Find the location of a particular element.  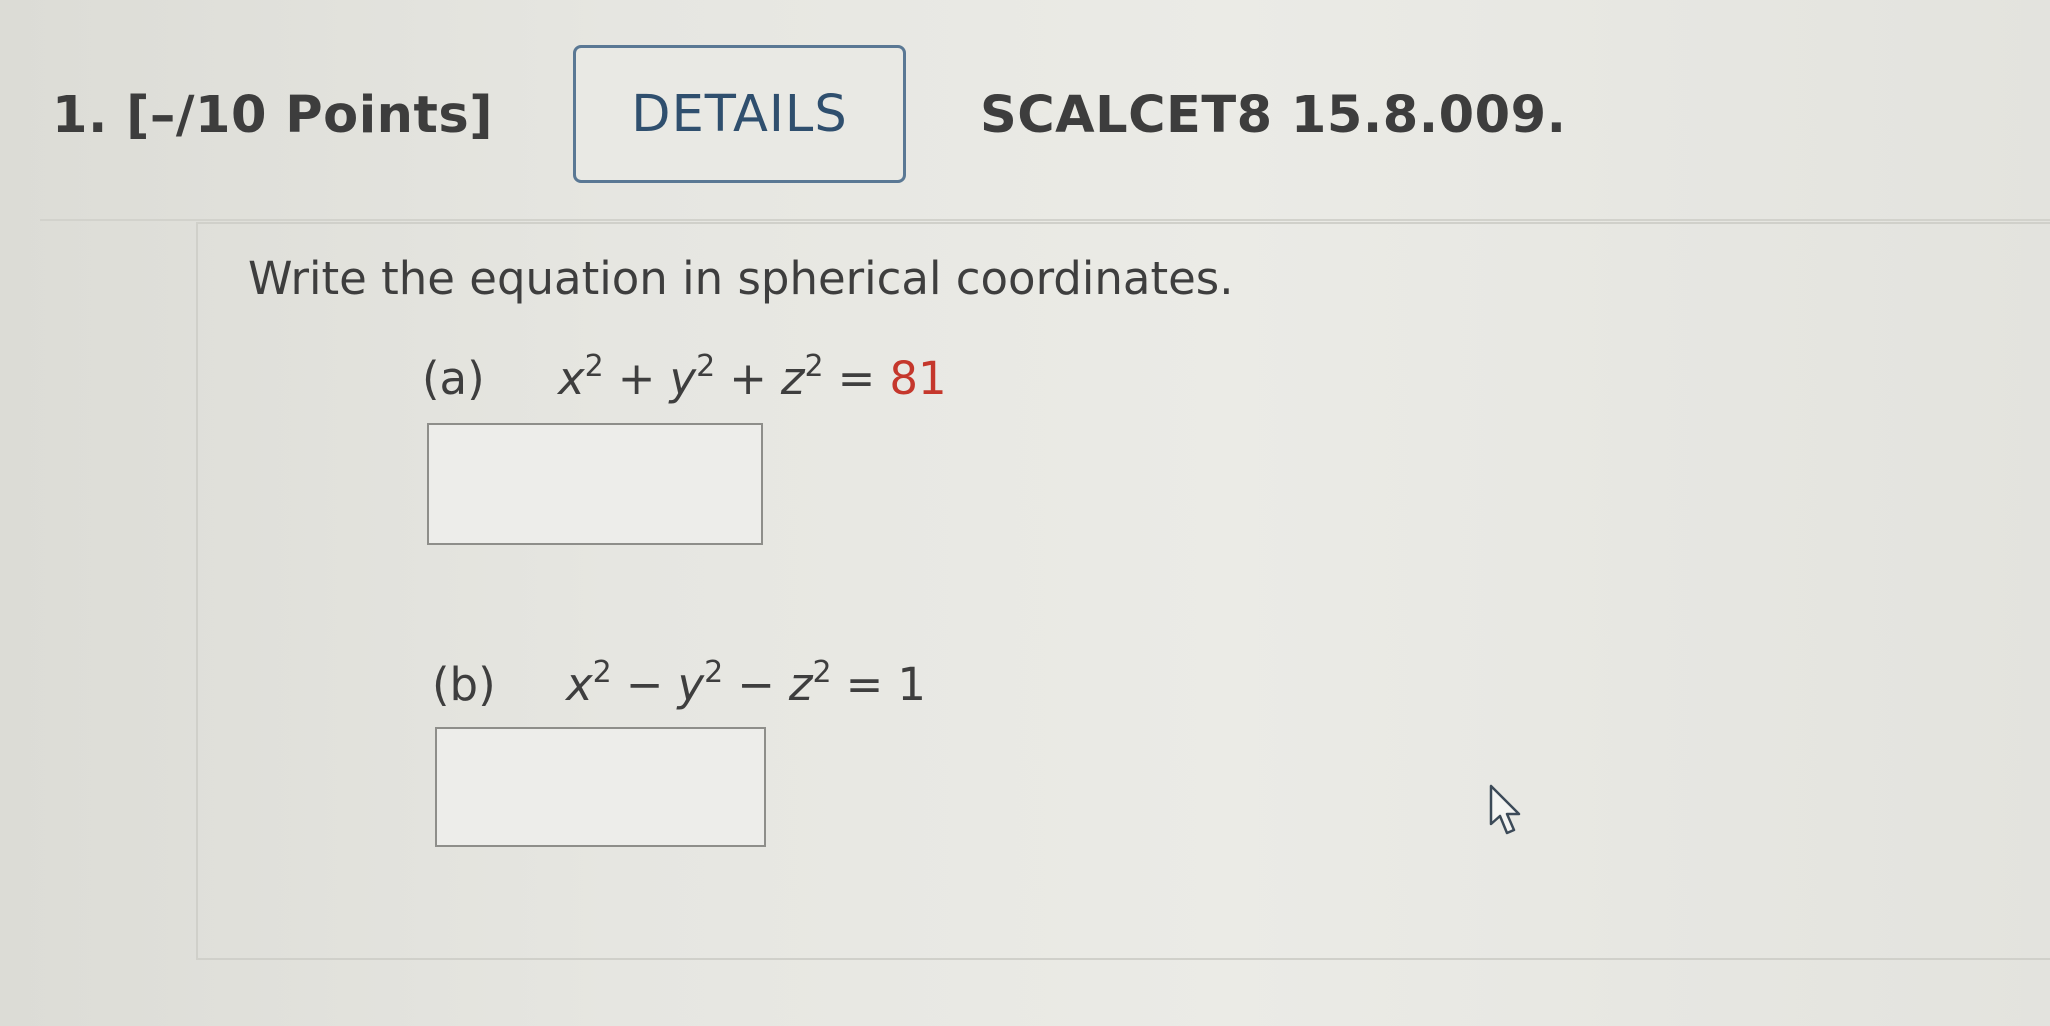

right-hand-side: 81 is located at coordinates (918, 378).